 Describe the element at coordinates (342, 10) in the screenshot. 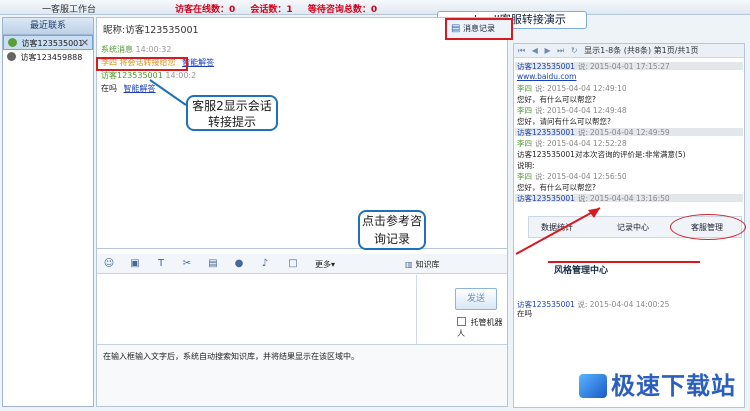

I see `stat-waiting: 等待咨询总数：0` at that location.